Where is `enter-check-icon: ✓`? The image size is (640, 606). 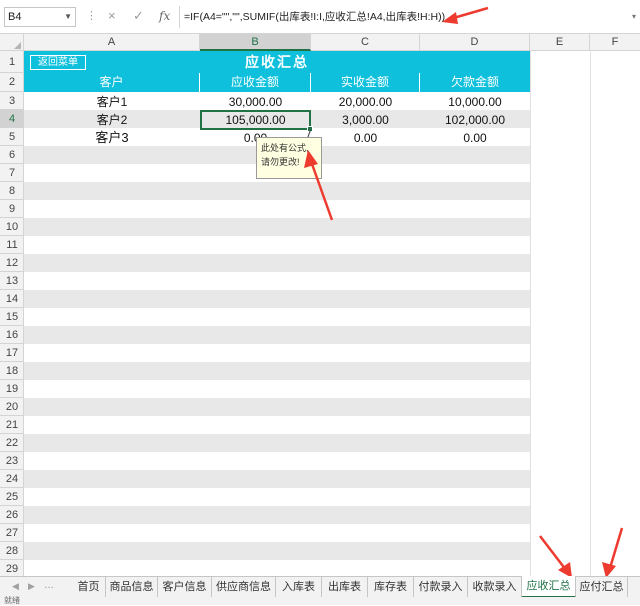 enter-check-icon: ✓ is located at coordinates (138, 16).